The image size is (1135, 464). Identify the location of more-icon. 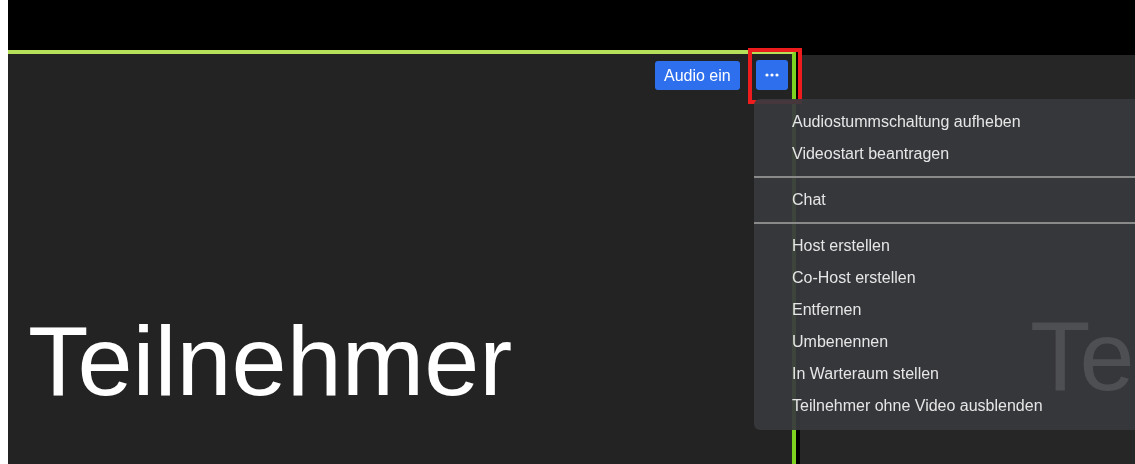
(772, 75).